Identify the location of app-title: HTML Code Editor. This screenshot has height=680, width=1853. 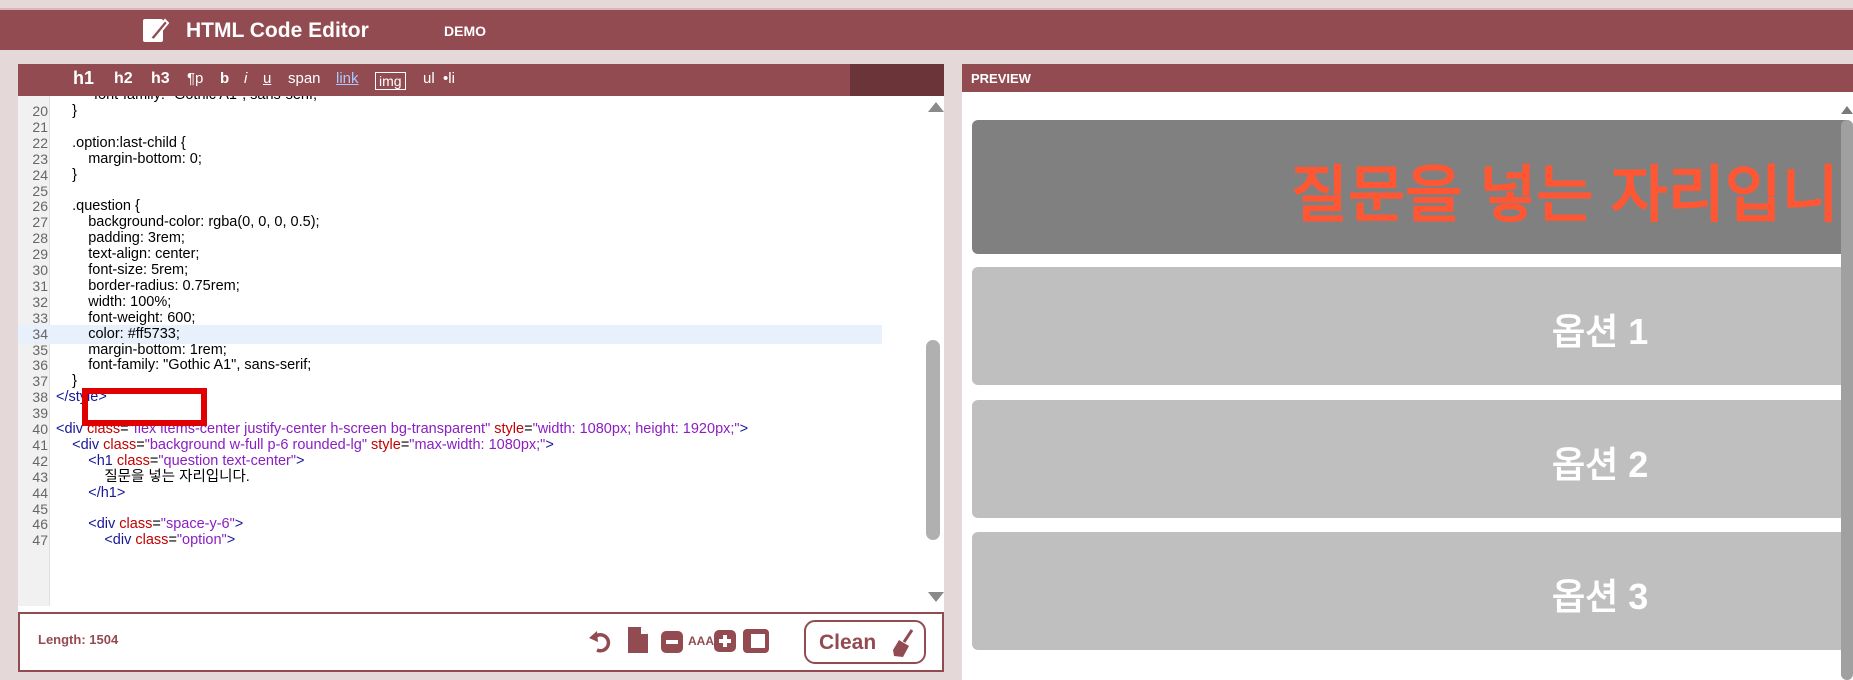
(277, 30).